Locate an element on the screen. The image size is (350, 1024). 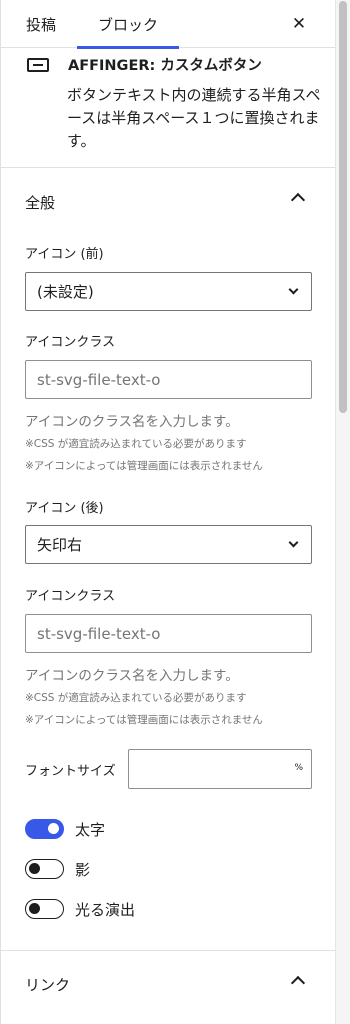
icon-after-label: アイコン (後) is located at coordinates (64, 508).